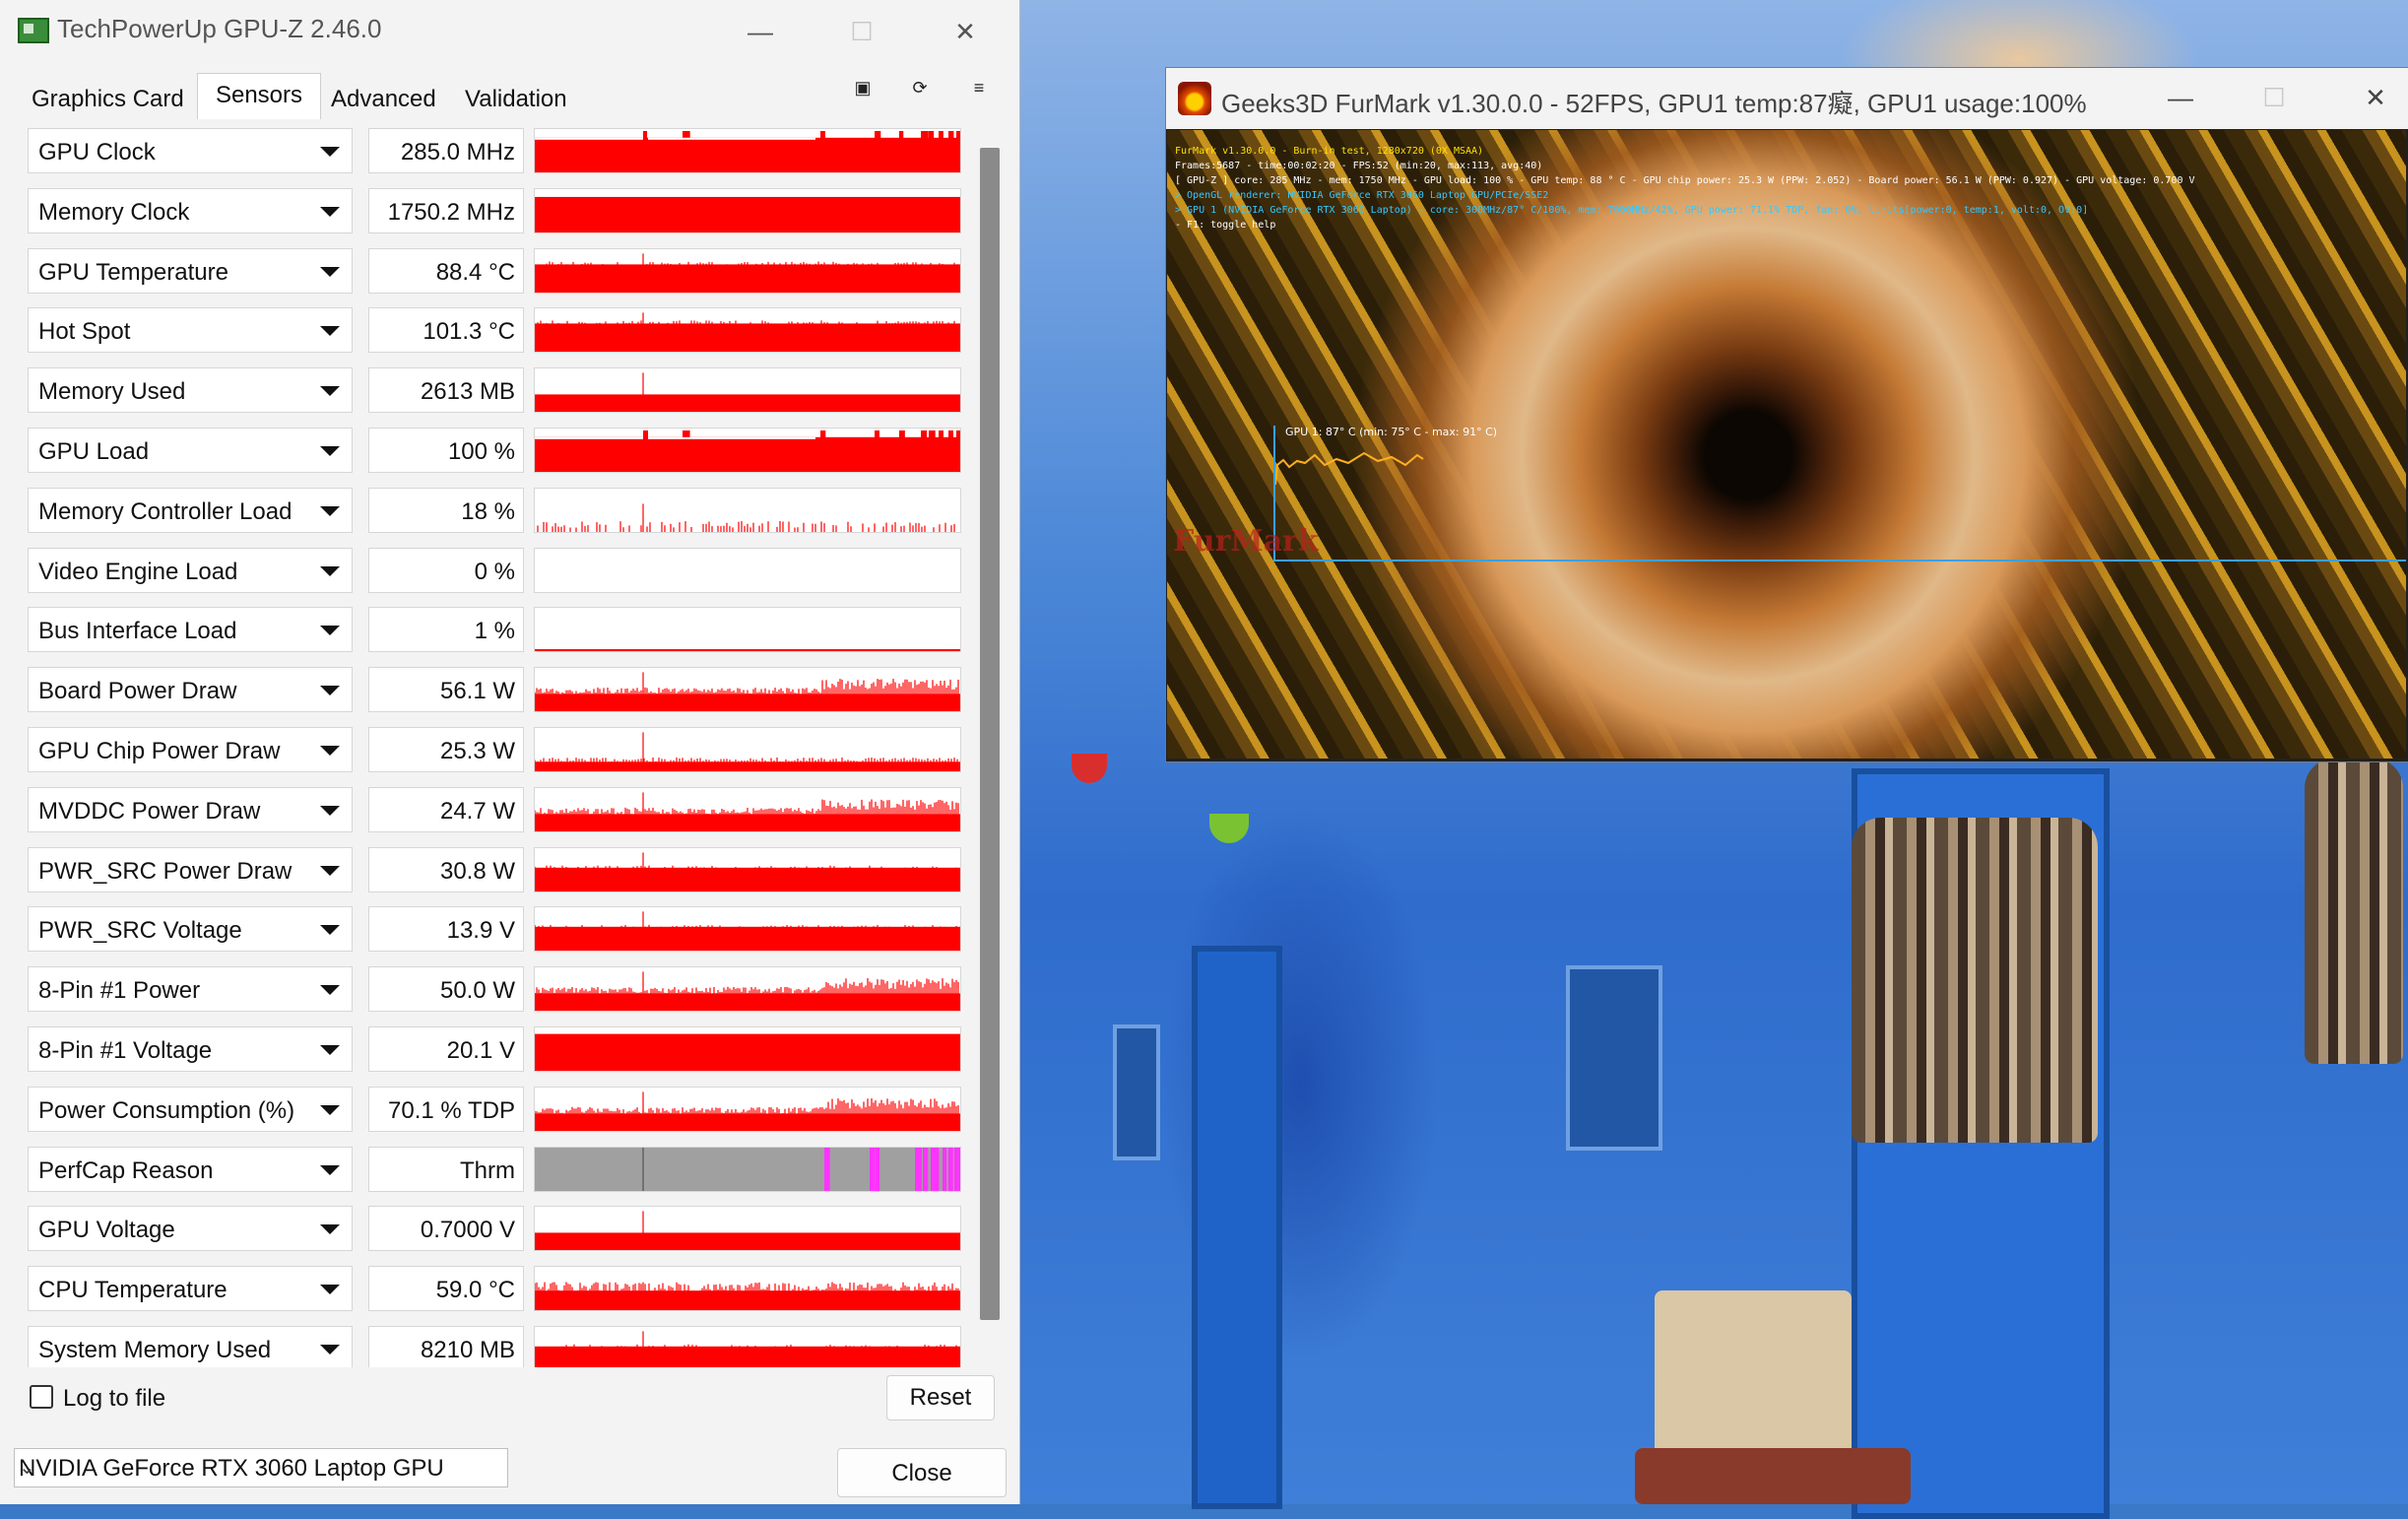  What do you see at coordinates (862, 32) in the screenshot?
I see `maximize-button: ☐` at bounding box center [862, 32].